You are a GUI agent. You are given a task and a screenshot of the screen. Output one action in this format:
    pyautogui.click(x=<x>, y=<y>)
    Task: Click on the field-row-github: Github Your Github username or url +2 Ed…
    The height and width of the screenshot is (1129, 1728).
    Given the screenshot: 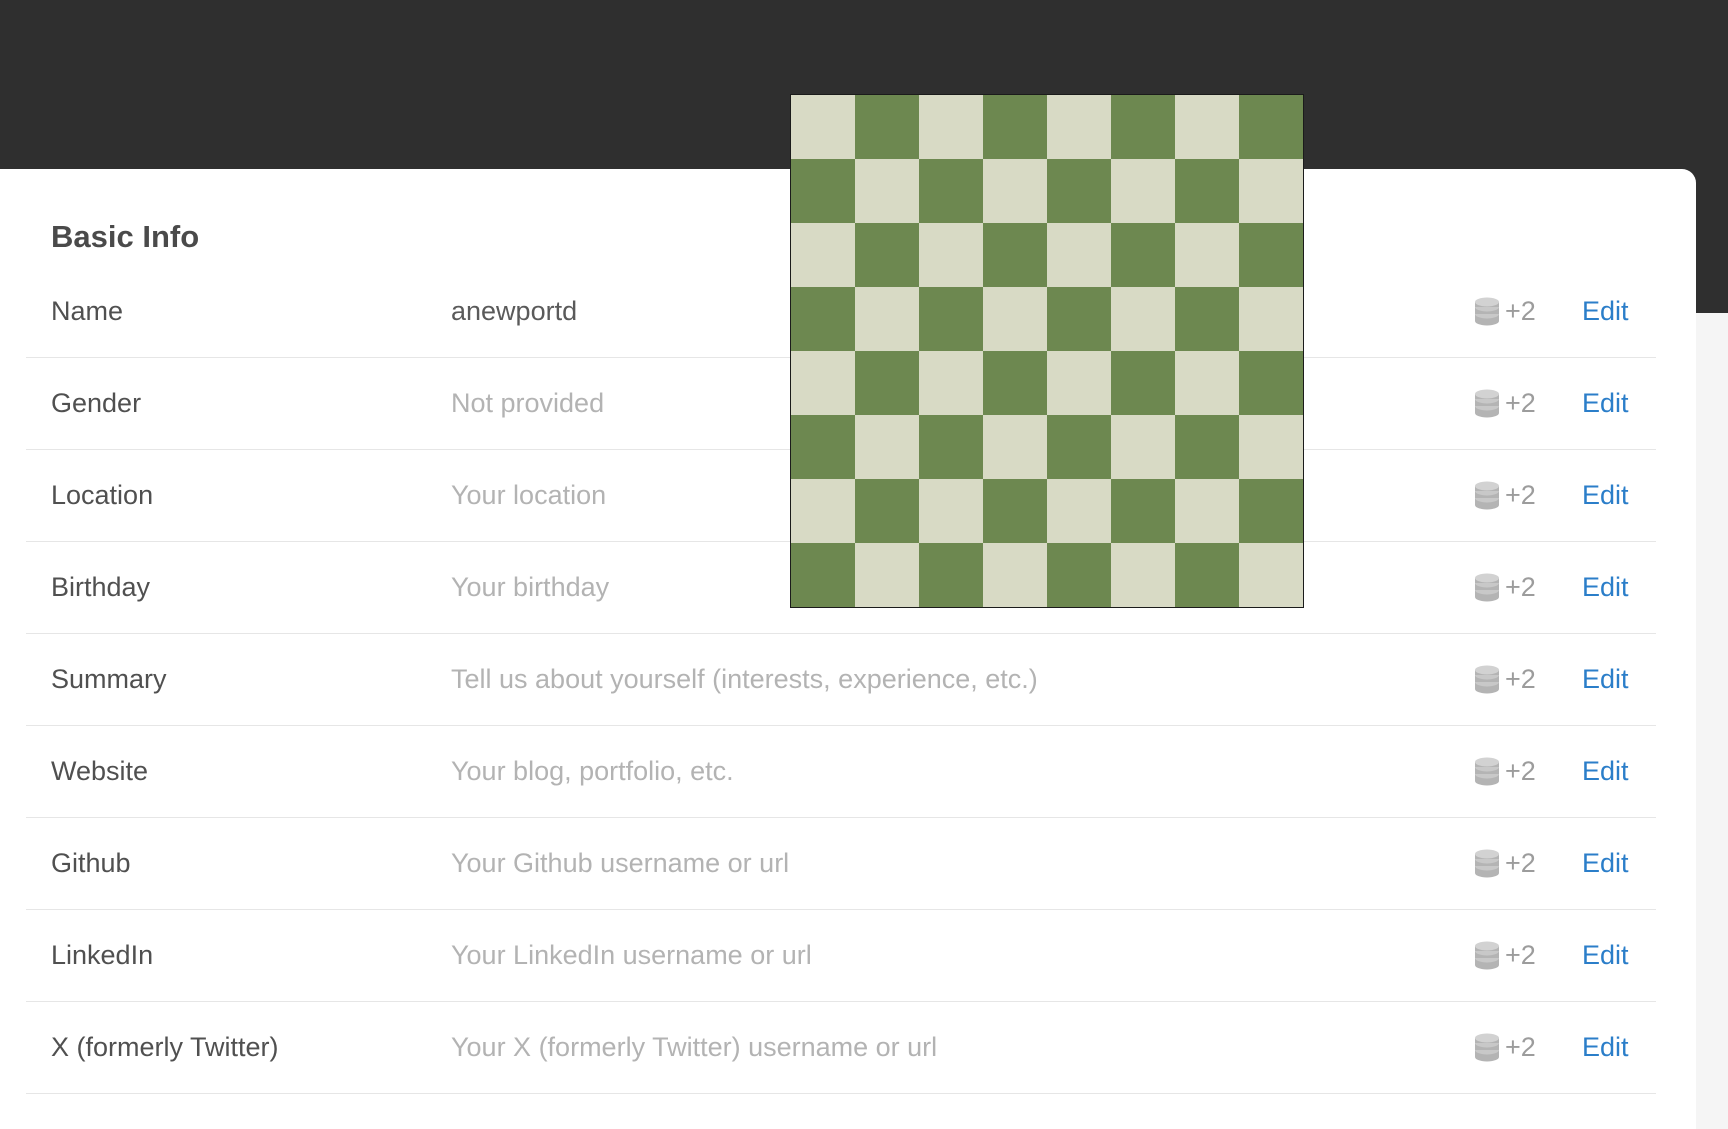 What is the action you would take?
    pyautogui.click(x=841, y=864)
    